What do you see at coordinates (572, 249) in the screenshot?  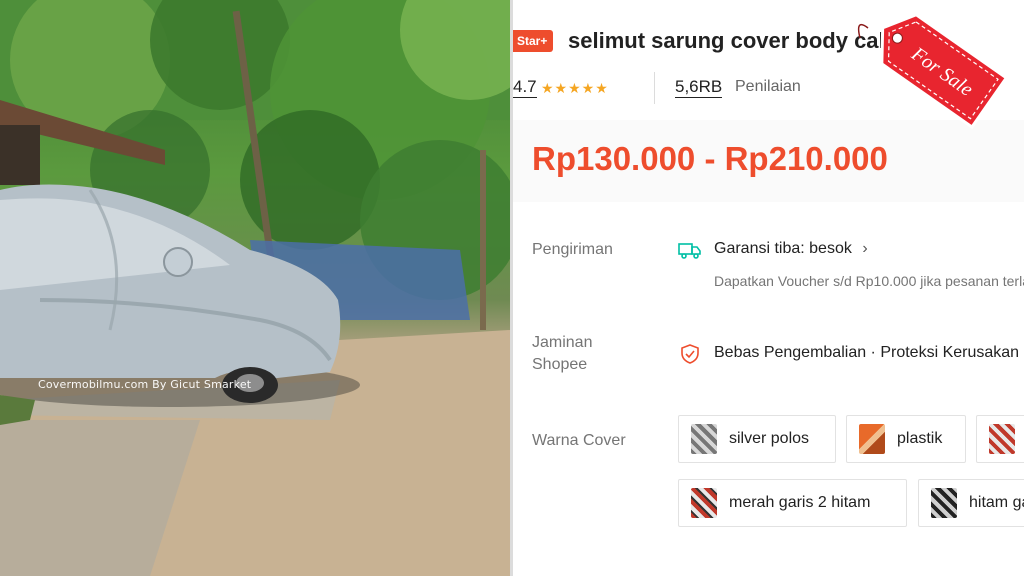 I see `shipping-label: Pengiriman` at bounding box center [572, 249].